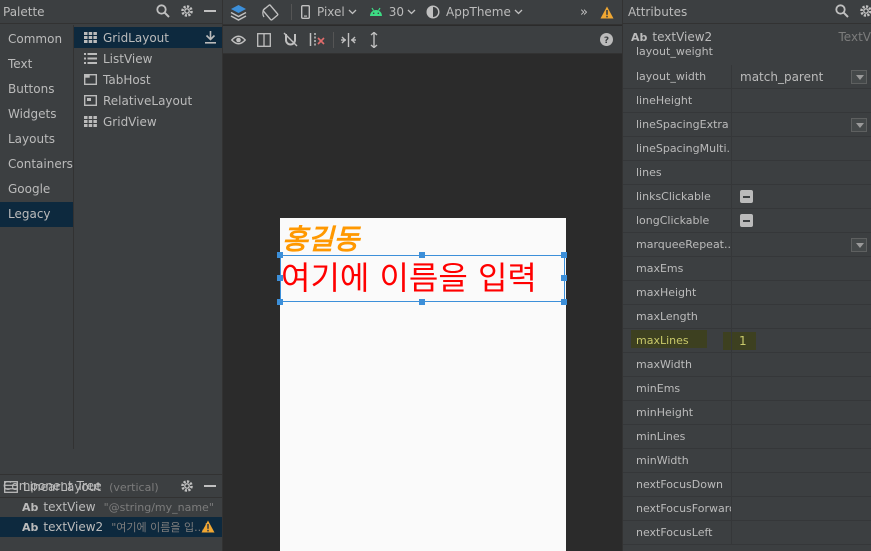  Describe the element at coordinates (801, 76) in the screenshot. I see `attr-value: match_parent` at that location.